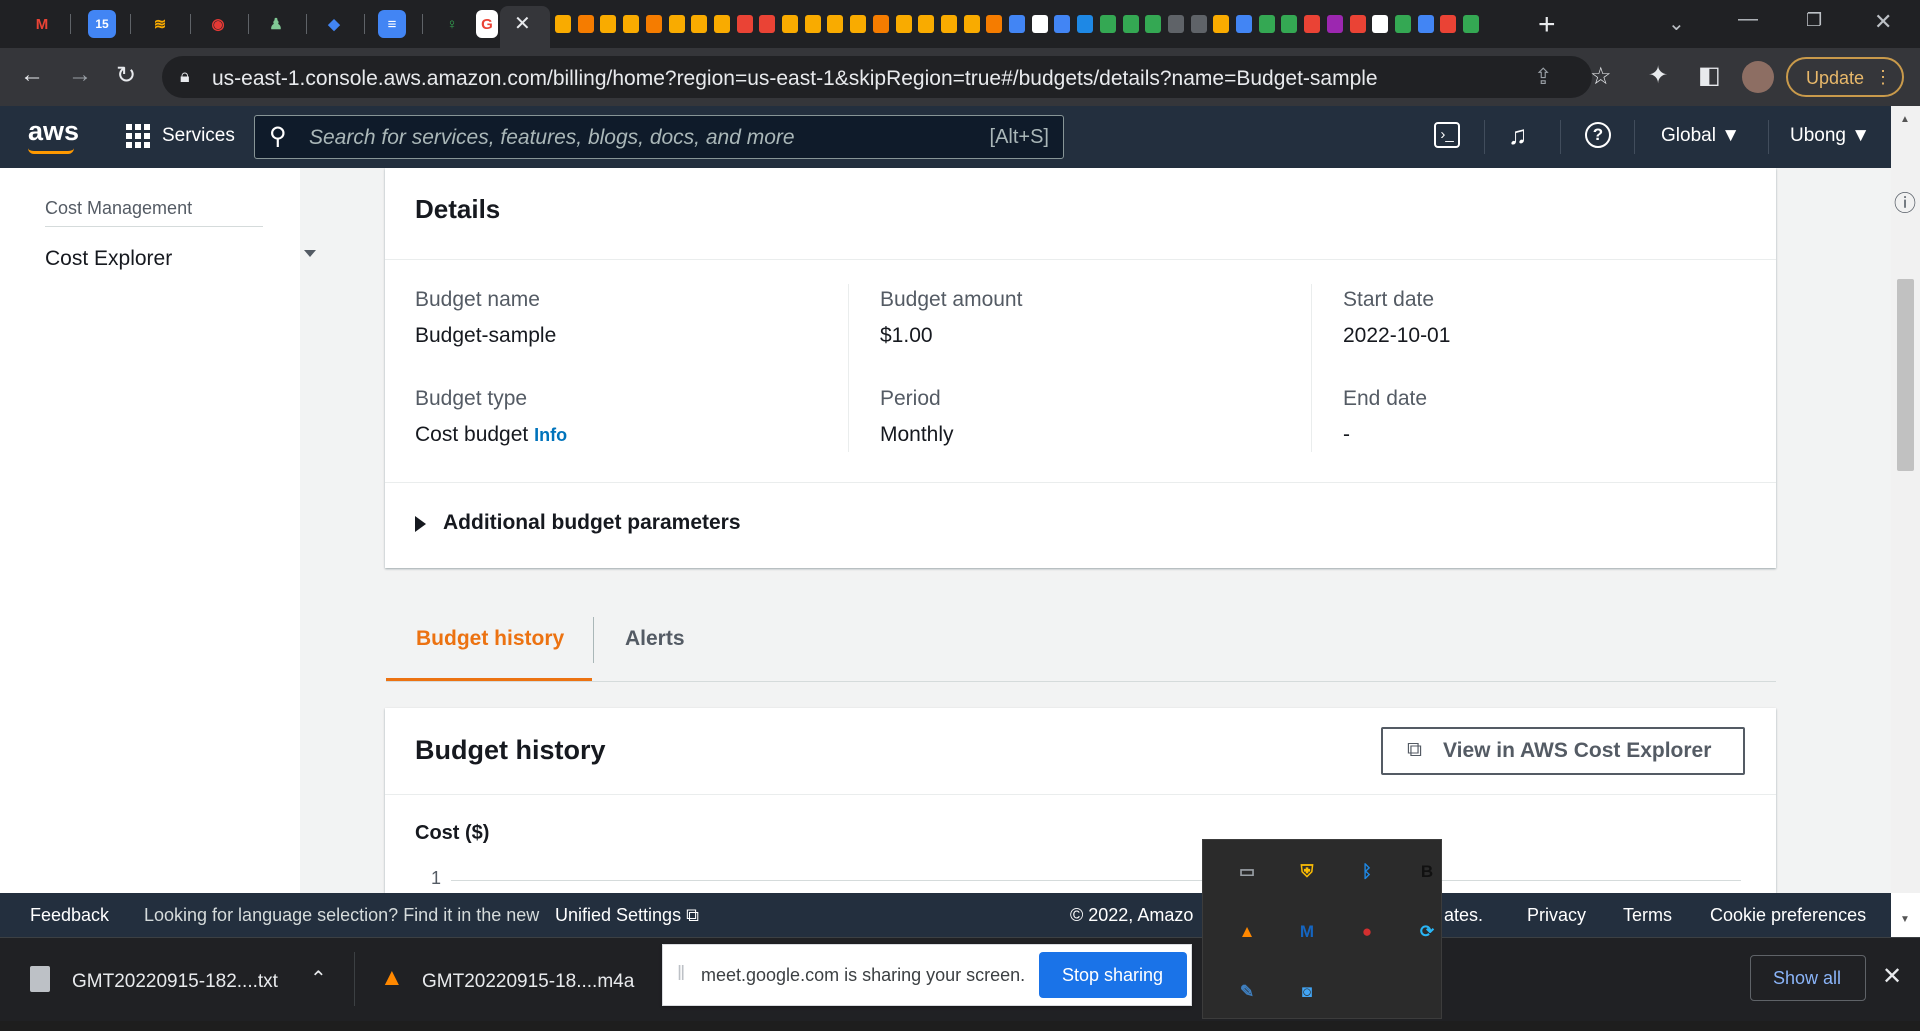  I want to click on scrollbar-thumb, so click(1905, 375).